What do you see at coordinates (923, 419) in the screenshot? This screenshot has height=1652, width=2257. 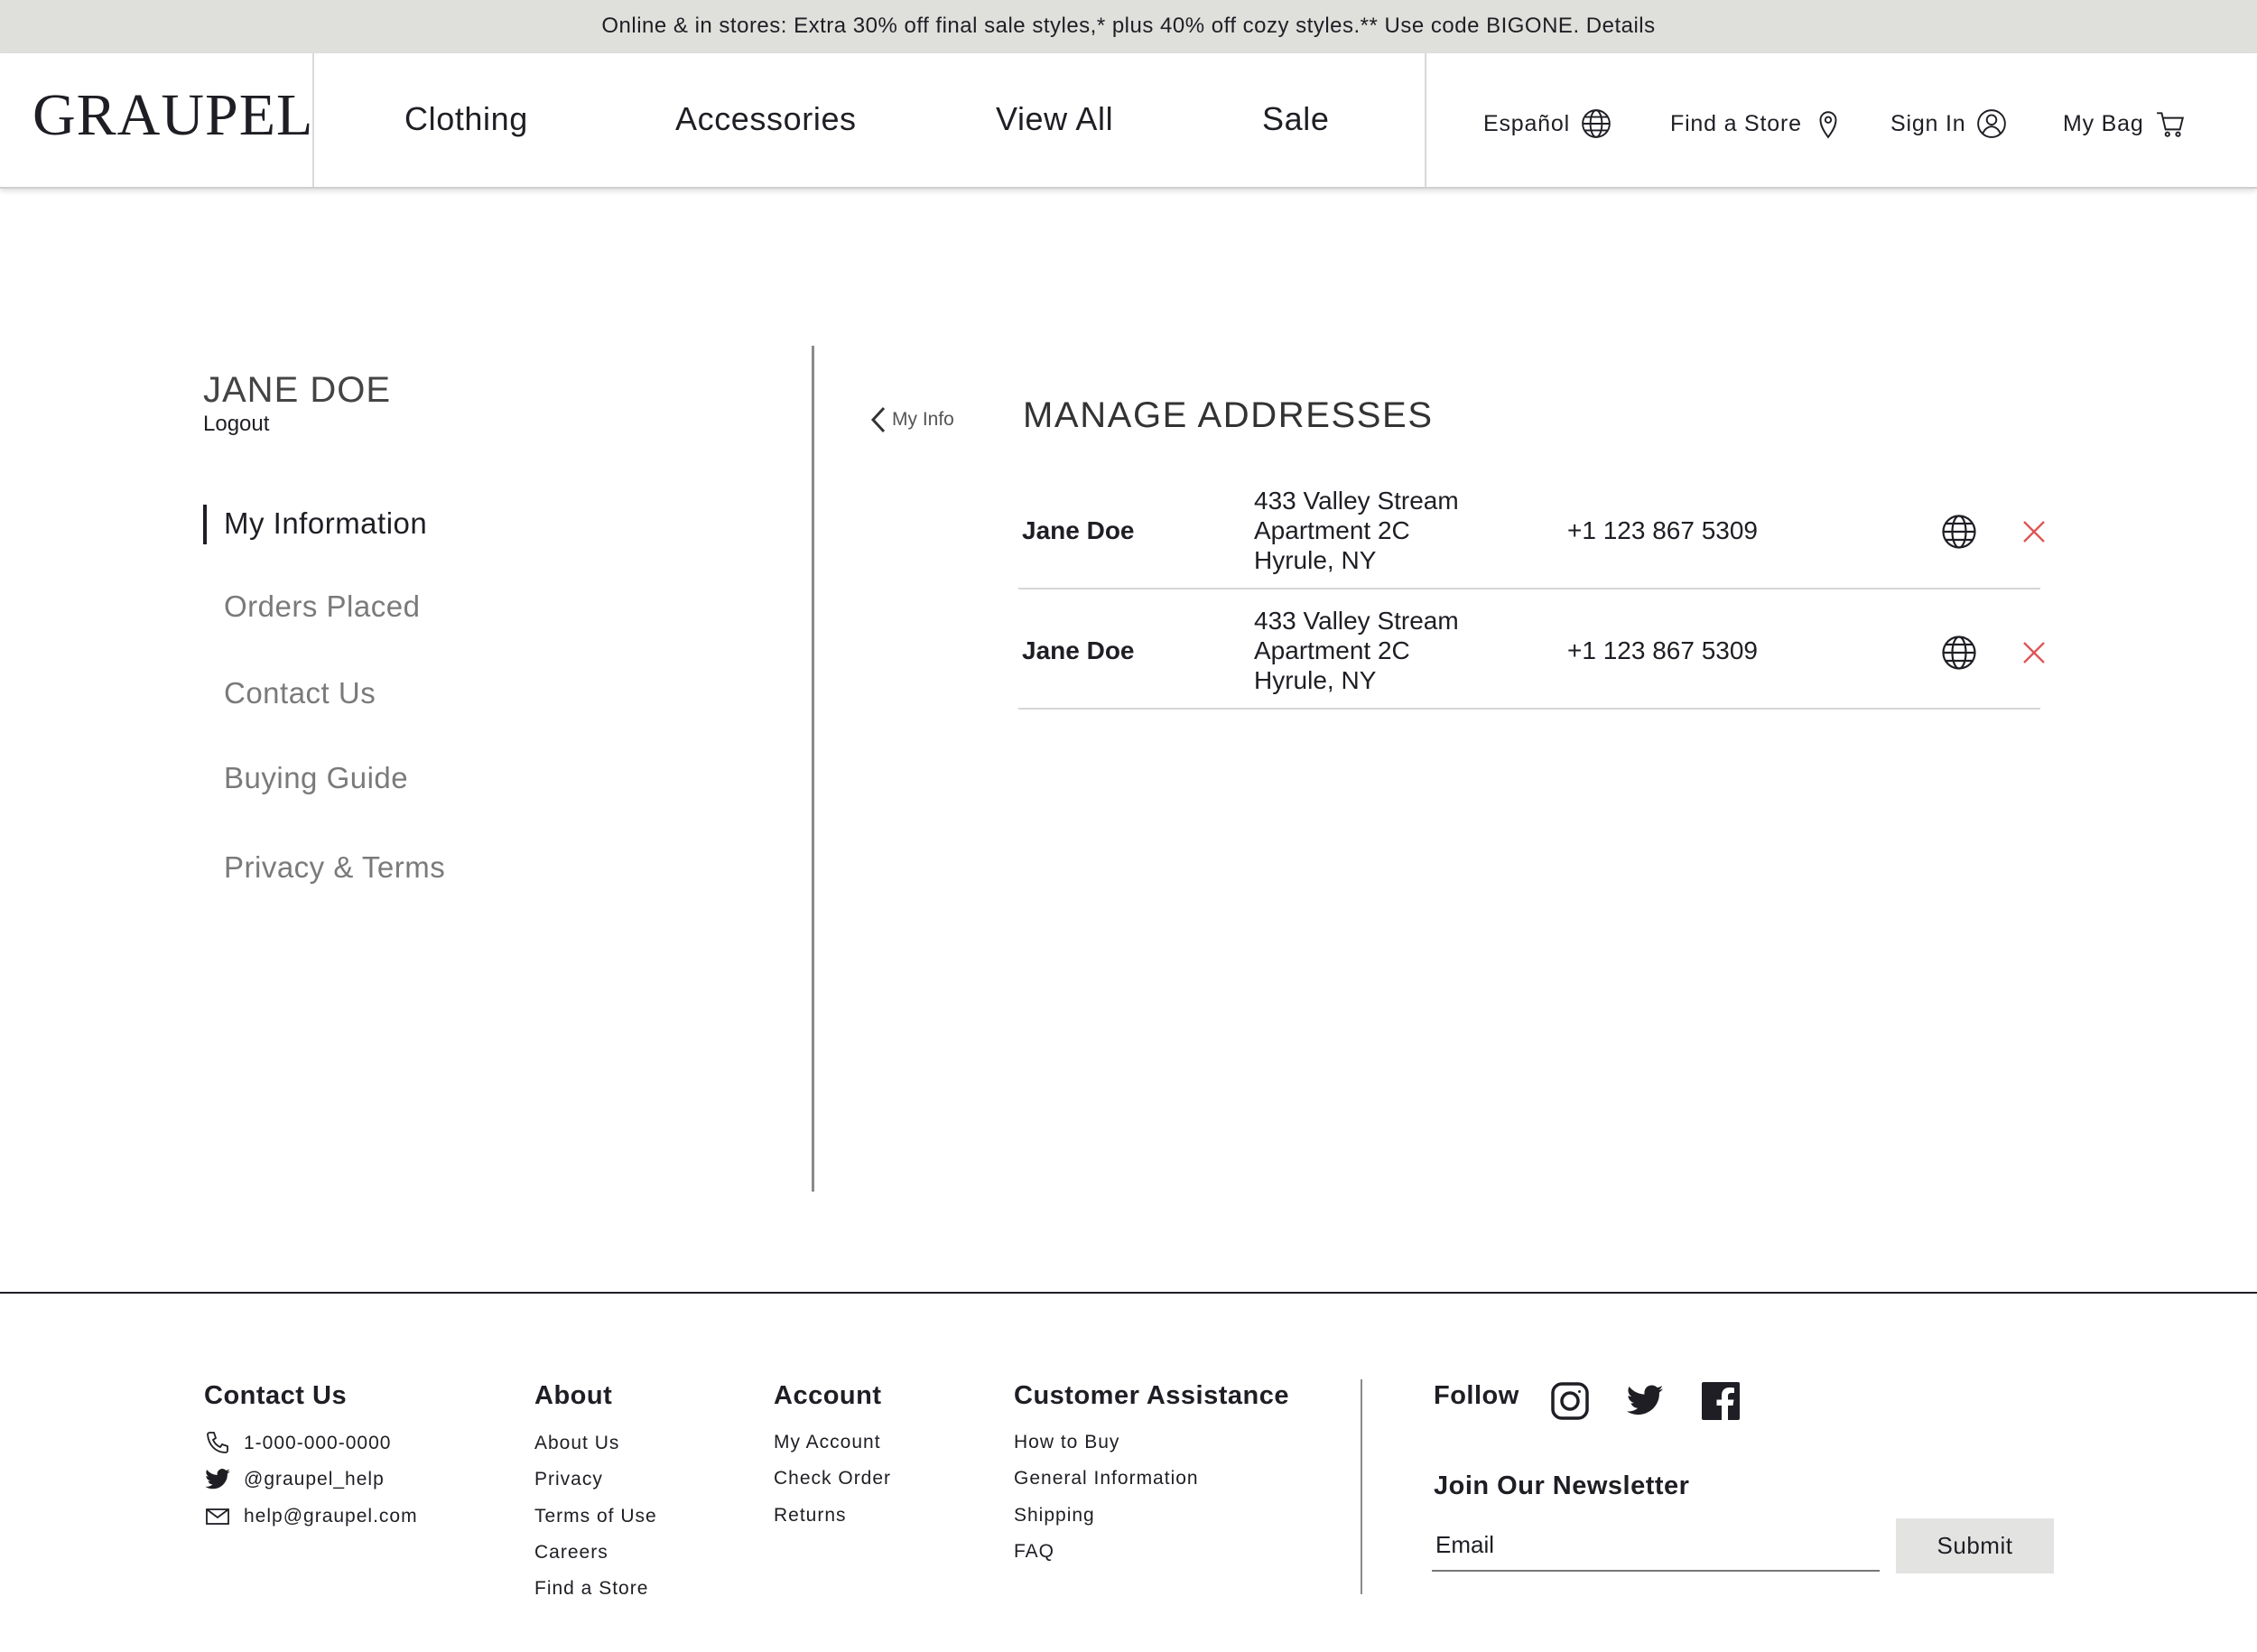 I see `back-label: My Info` at bounding box center [923, 419].